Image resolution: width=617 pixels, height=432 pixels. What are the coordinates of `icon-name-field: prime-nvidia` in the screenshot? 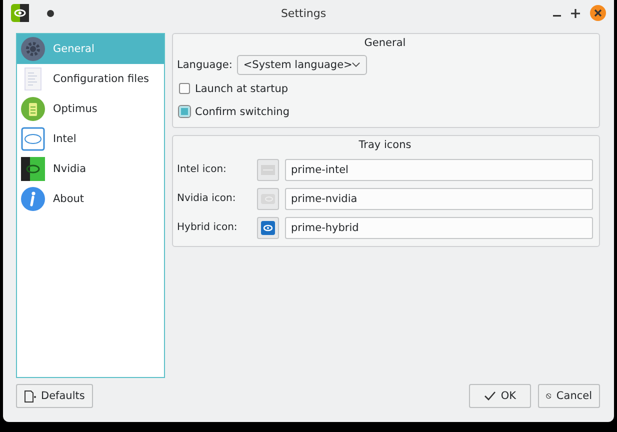 It's located at (439, 199).